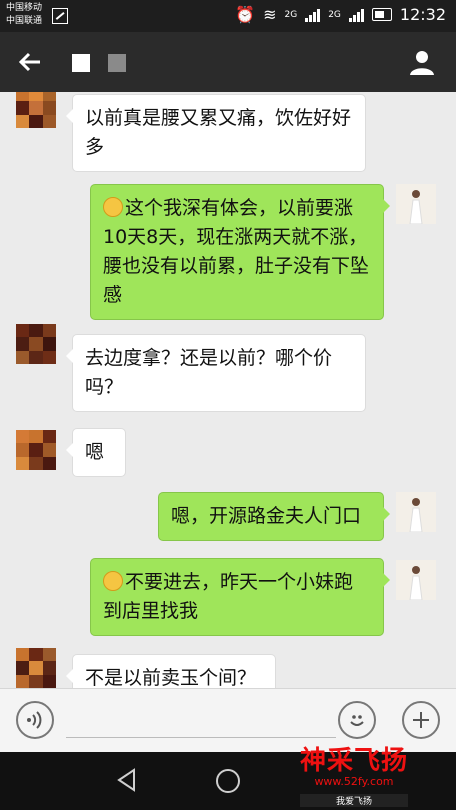  Describe the element at coordinates (334, 14) in the screenshot. I see `net-type-2: 2G` at that location.